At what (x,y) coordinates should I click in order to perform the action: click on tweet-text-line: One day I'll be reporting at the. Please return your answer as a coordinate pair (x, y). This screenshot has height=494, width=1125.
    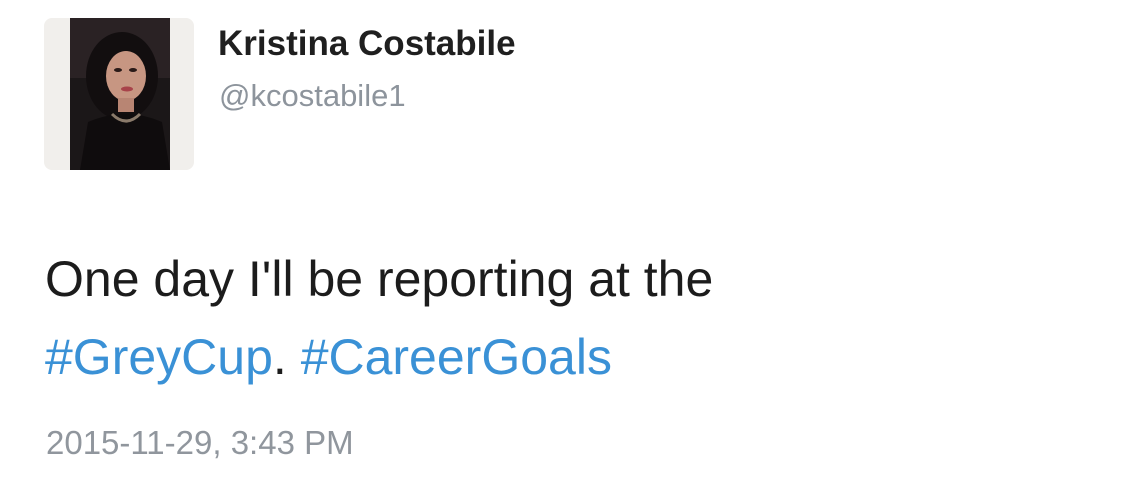
    Looking at the image, I should click on (379, 279).